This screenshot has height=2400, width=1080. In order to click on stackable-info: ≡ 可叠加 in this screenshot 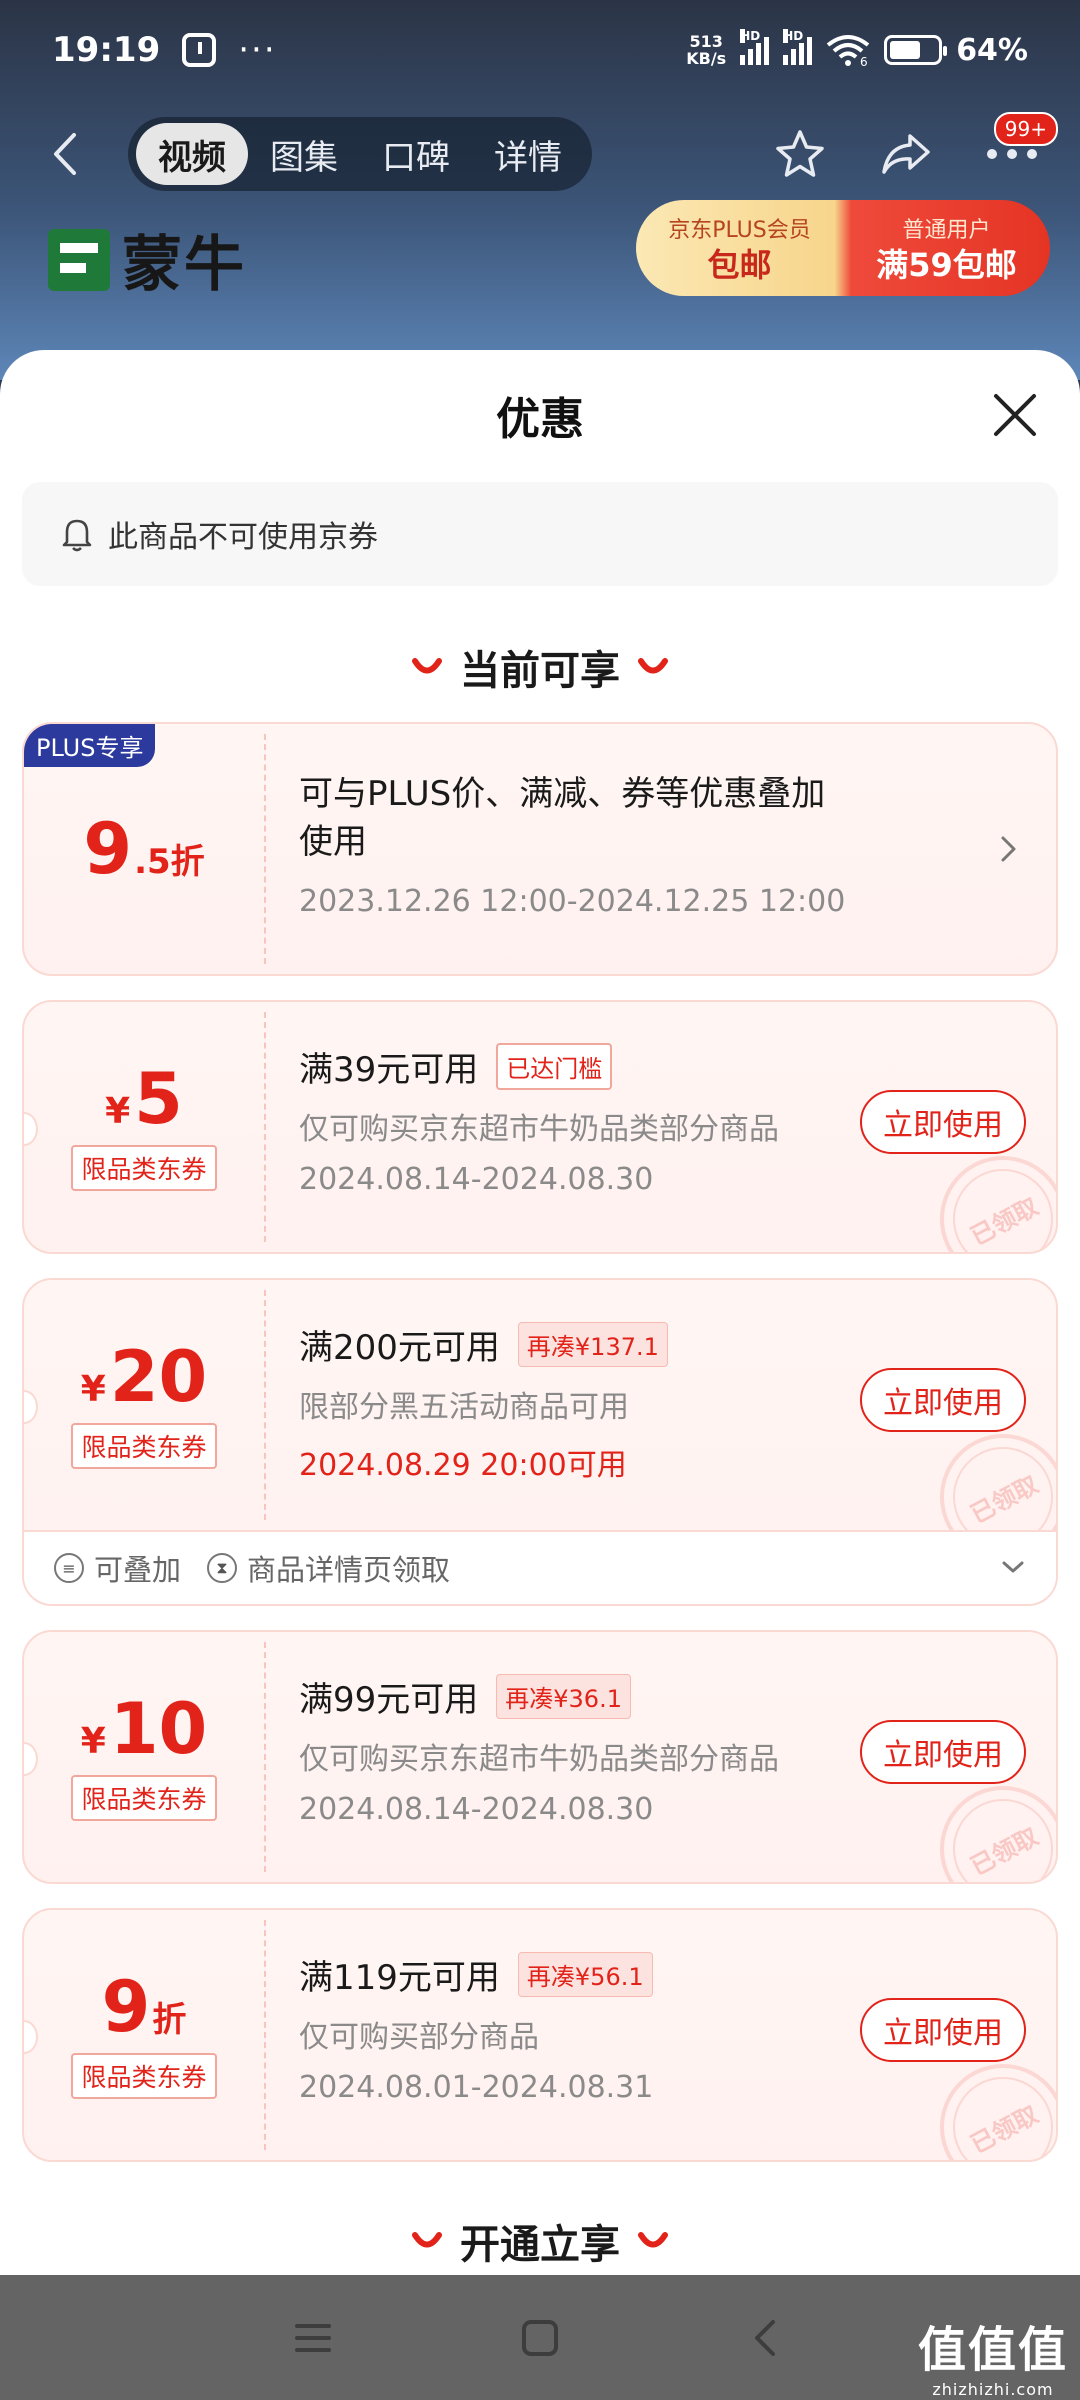, I will do `click(117, 1568)`.